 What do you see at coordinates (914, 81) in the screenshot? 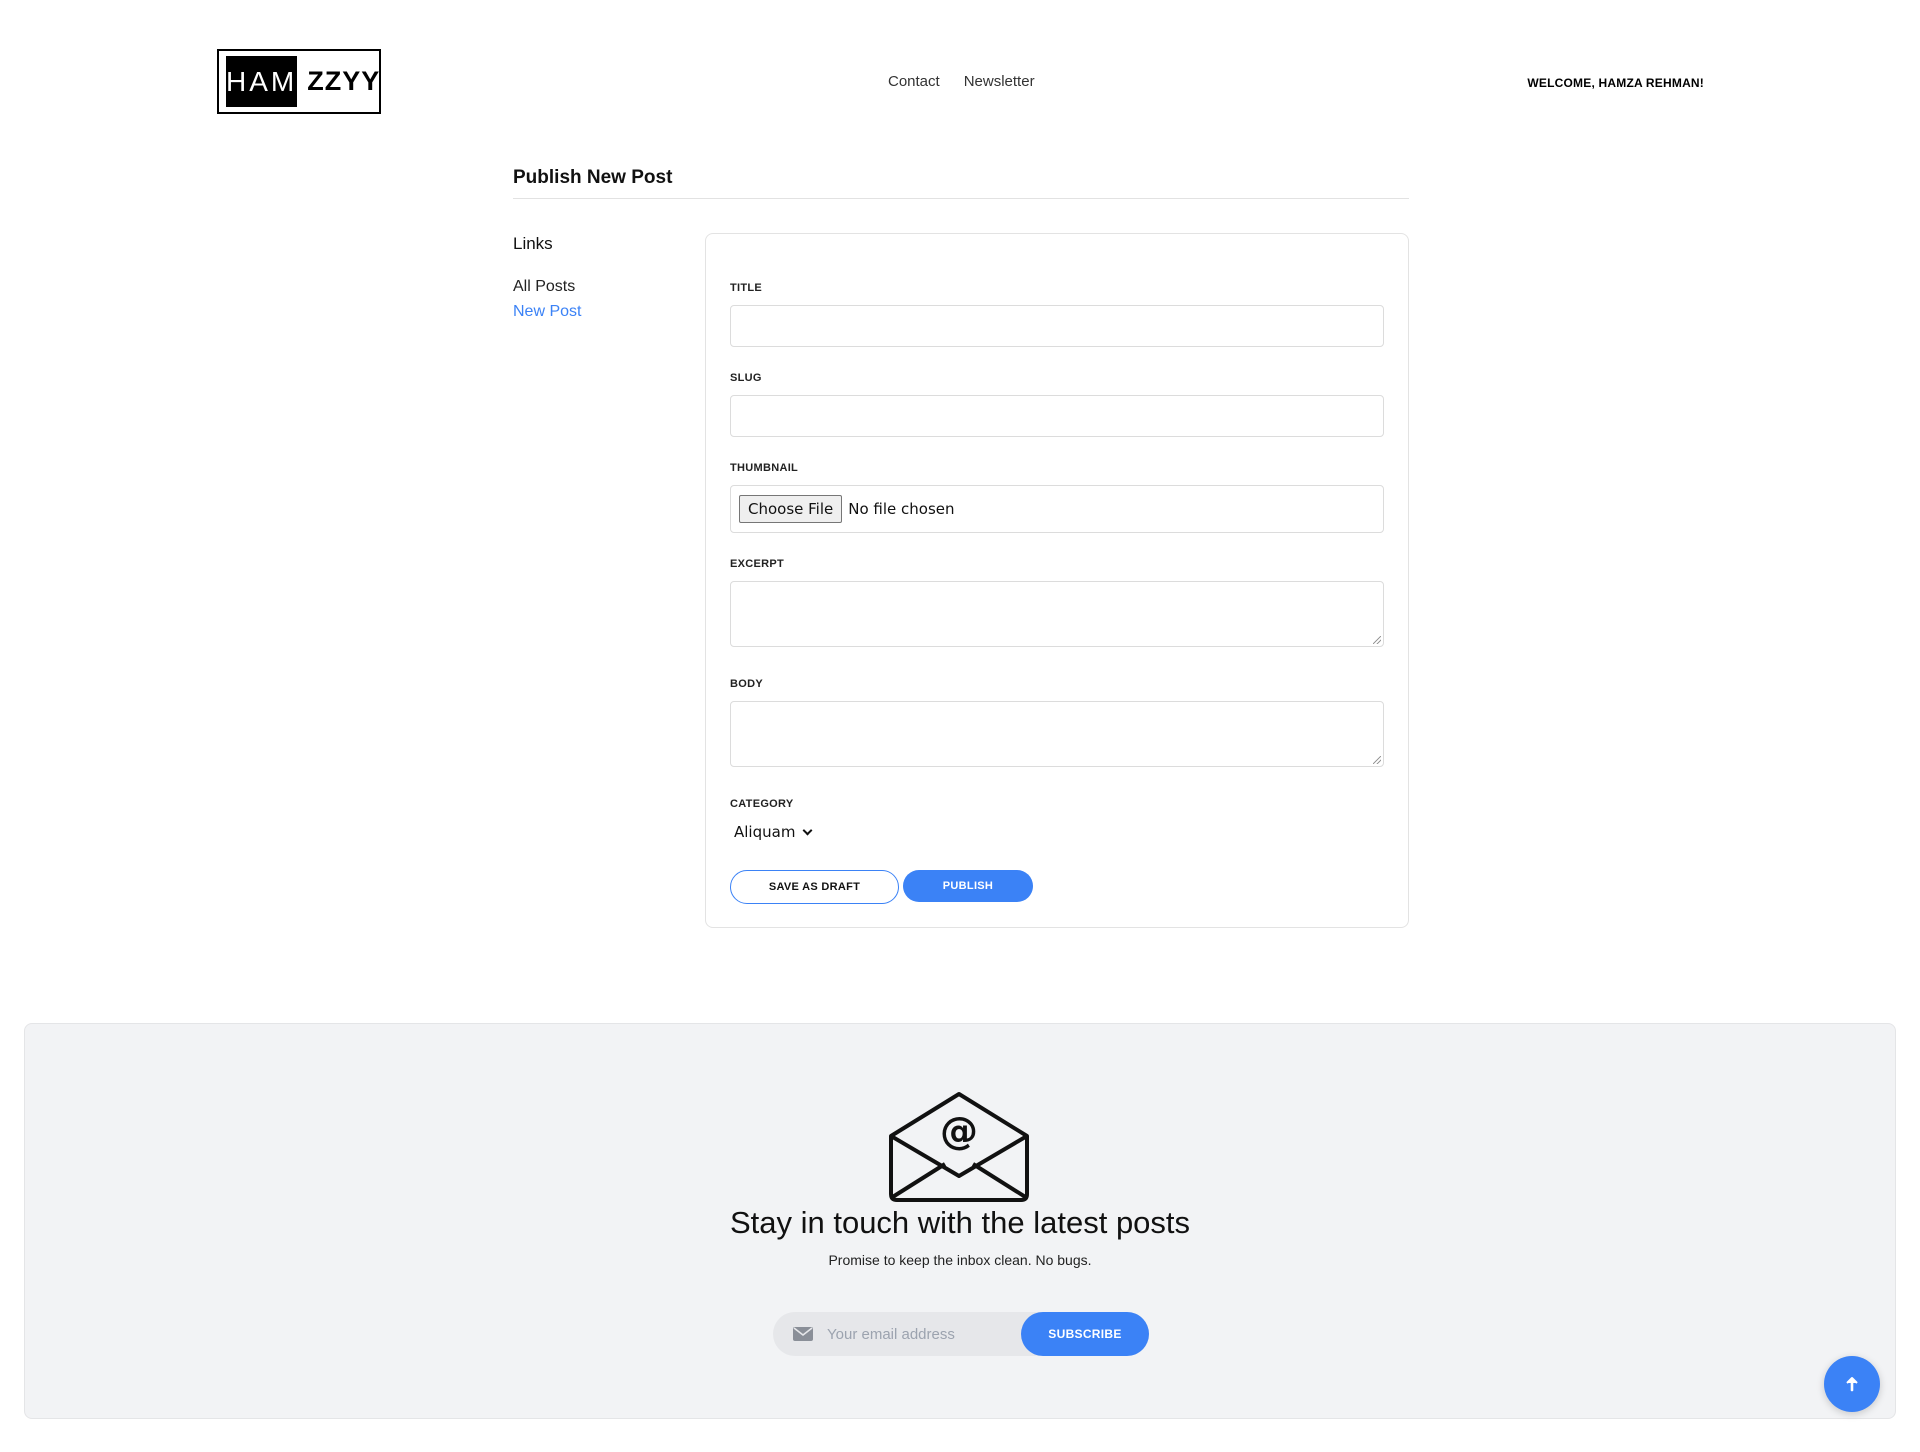
I see `nav-contact-link: Contact` at bounding box center [914, 81].